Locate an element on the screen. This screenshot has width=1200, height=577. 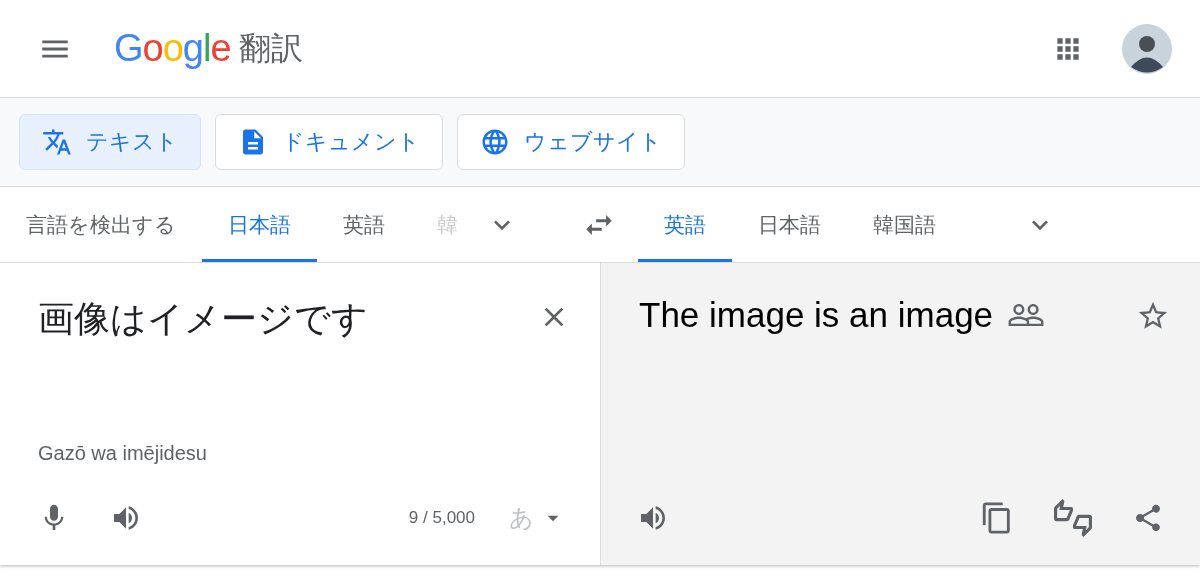
globe-icon is located at coordinates (495, 142).